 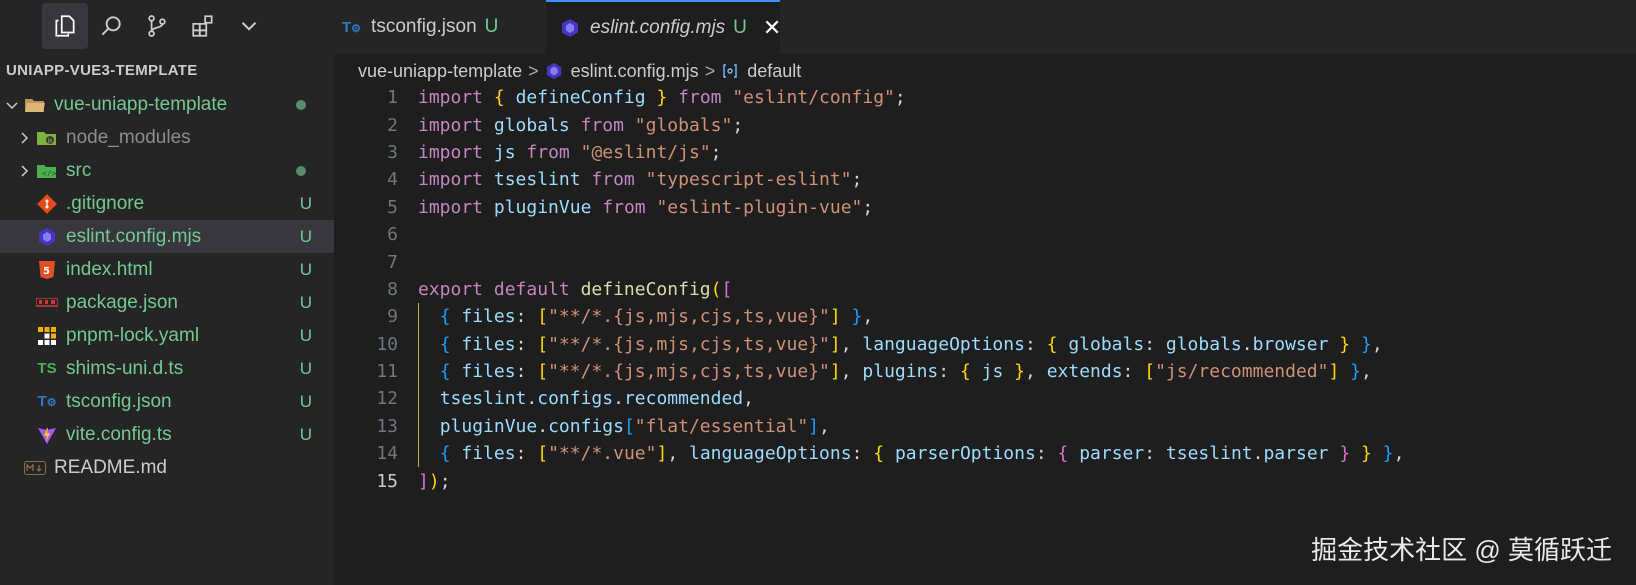 I want to click on tree-item-shims-uni: TS shims-uni.d.ts U, so click(x=167, y=368).